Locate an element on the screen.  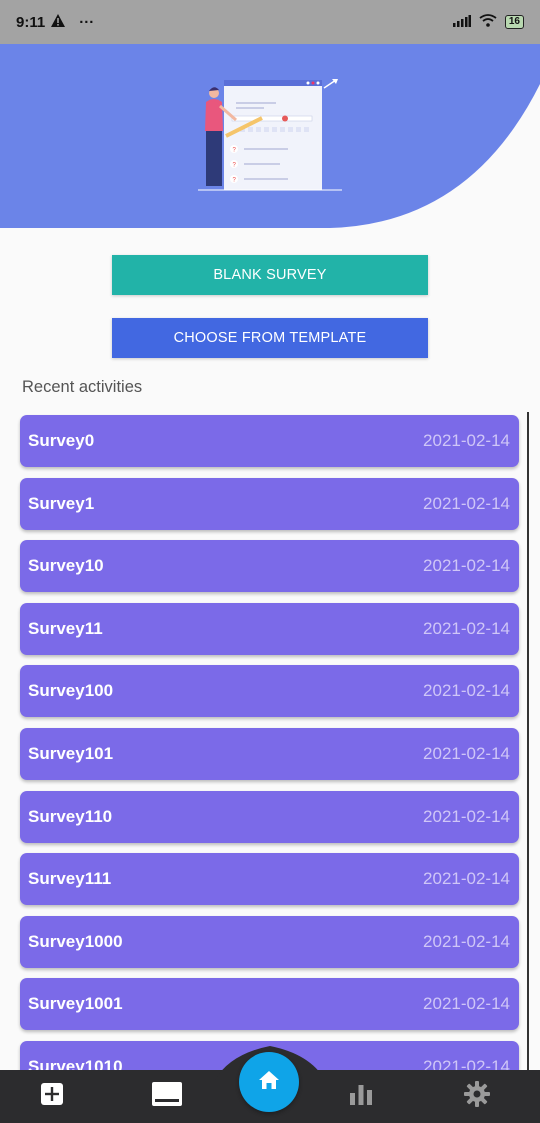
survey-card: Survey100 2021-02-14 is located at coordinates (269, 691).